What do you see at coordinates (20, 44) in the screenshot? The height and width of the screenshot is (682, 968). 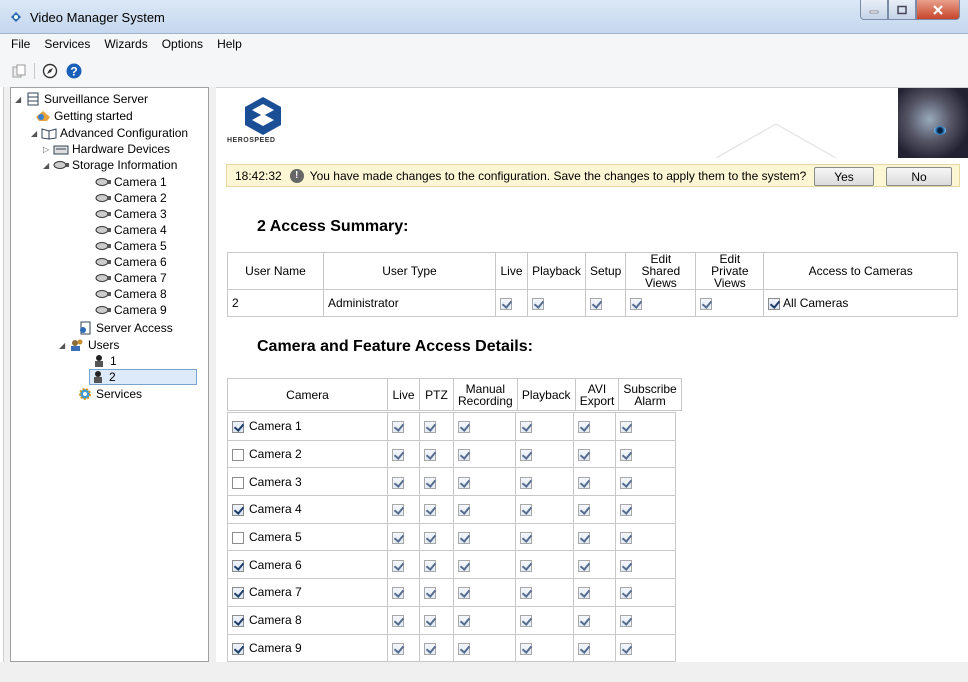 I see `menu-file: File` at bounding box center [20, 44].